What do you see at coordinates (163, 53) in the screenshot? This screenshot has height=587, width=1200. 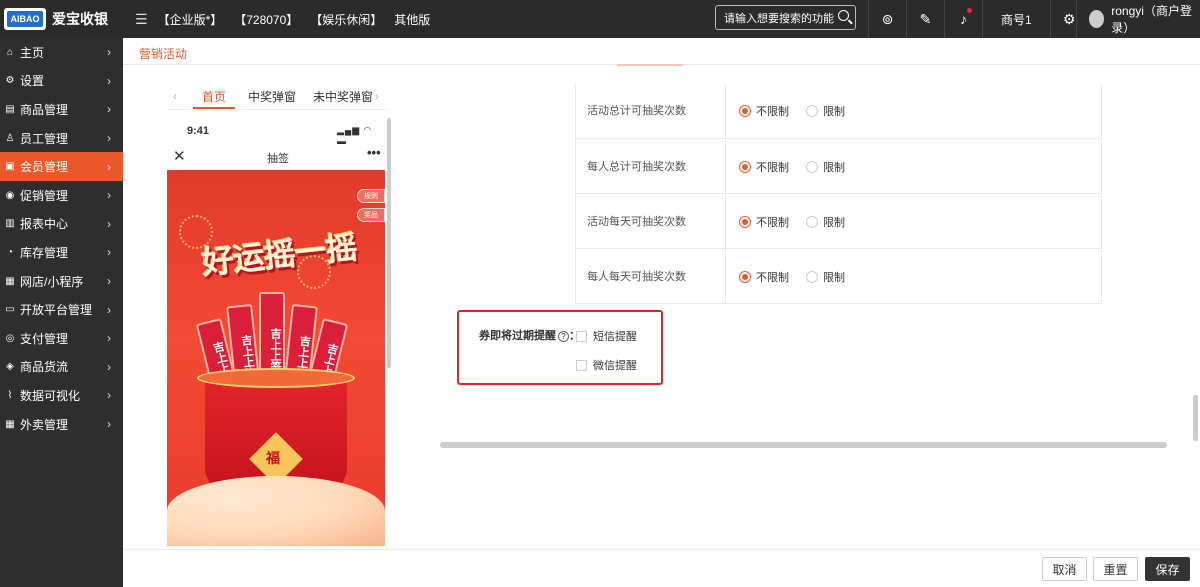 I see `page-title: 营销活动` at bounding box center [163, 53].